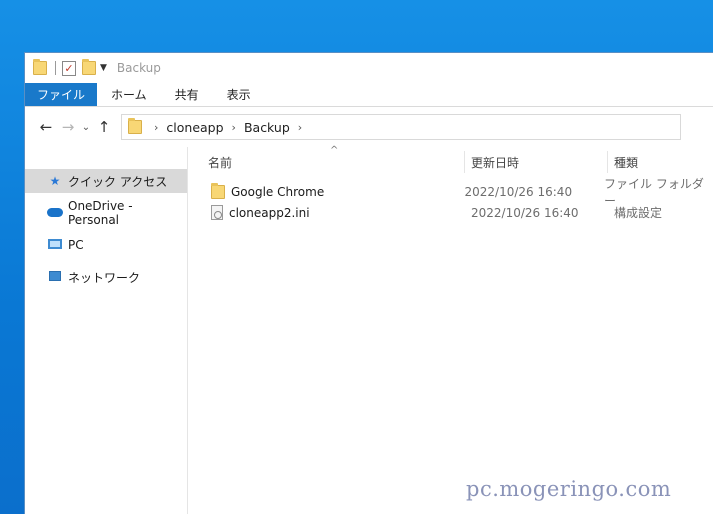 The image size is (713, 514). What do you see at coordinates (69, 68) in the screenshot?
I see `properties-icon: ✓` at bounding box center [69, 68].